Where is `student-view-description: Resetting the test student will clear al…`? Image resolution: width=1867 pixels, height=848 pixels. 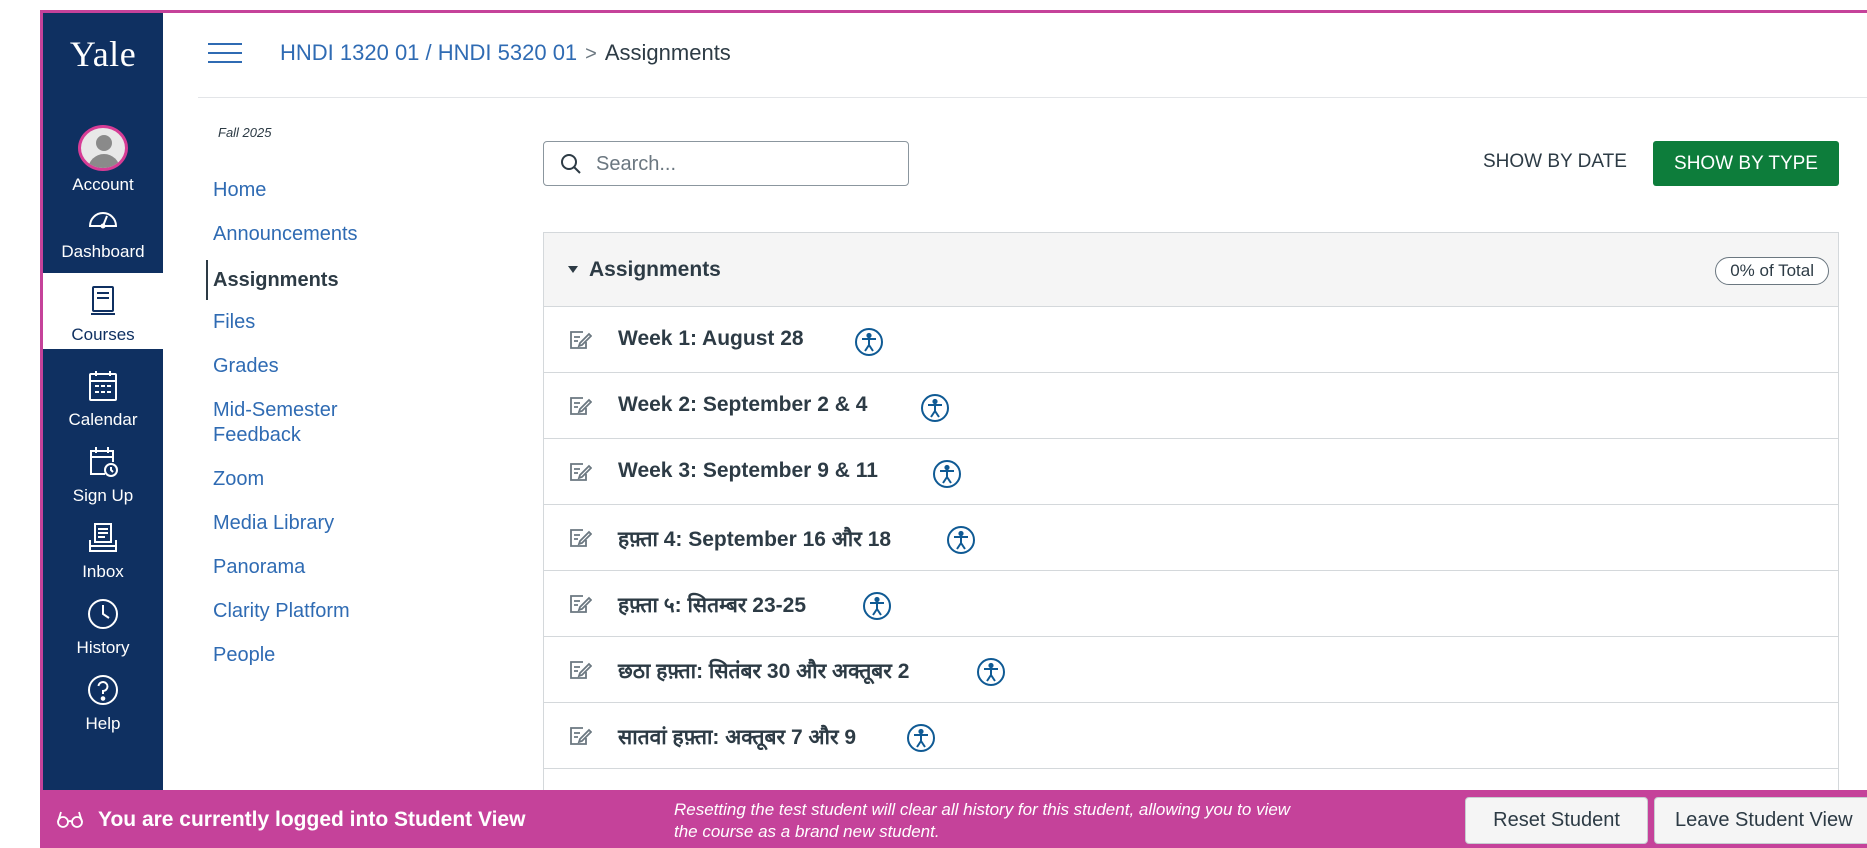 student-view-description: Resetting the test student will clear al… is located at coordinates (982, 820).